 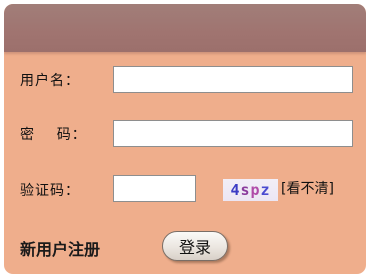 I want to click on login-button: 登录, so click(x=195, y=246).